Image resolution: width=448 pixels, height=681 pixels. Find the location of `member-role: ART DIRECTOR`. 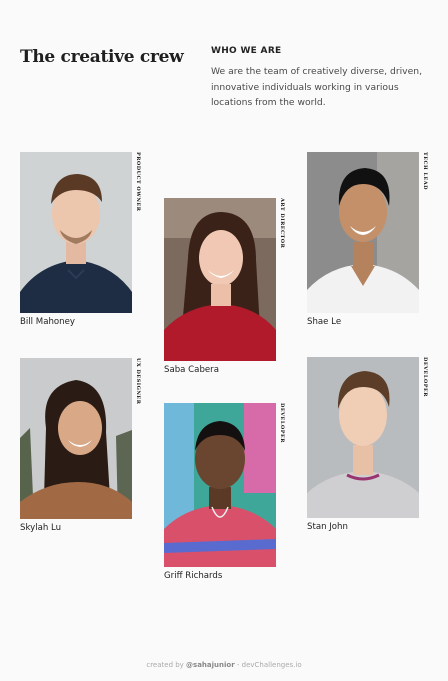

member-role: ART DIRECTOR is located at coordinates (282, 223).